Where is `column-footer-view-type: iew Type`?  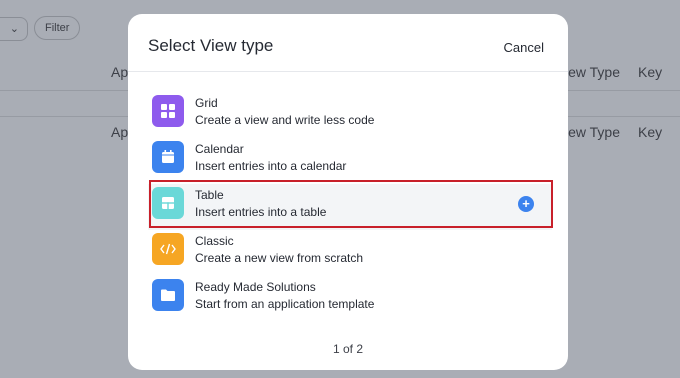 column-footer-view-type: iew Type is located at coordinates (592, 132).